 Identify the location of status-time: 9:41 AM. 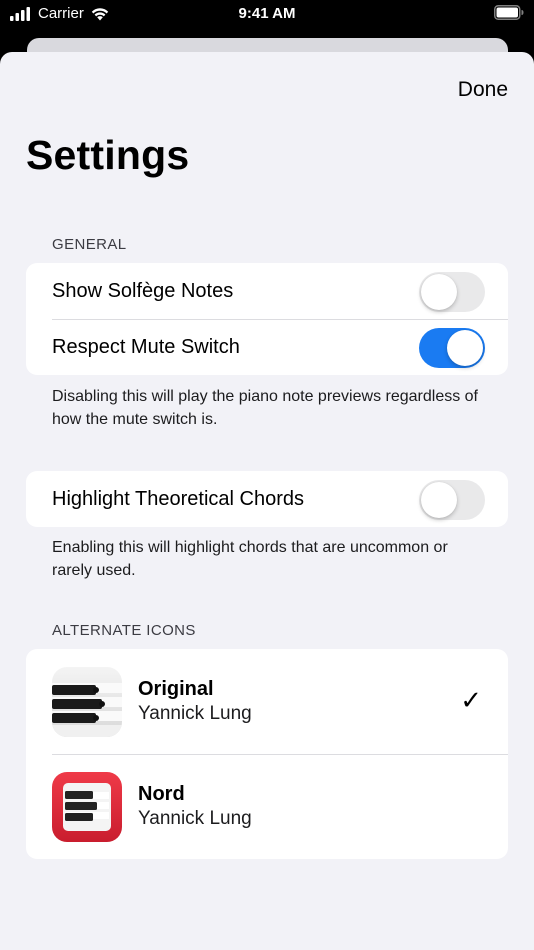
(267, 13).